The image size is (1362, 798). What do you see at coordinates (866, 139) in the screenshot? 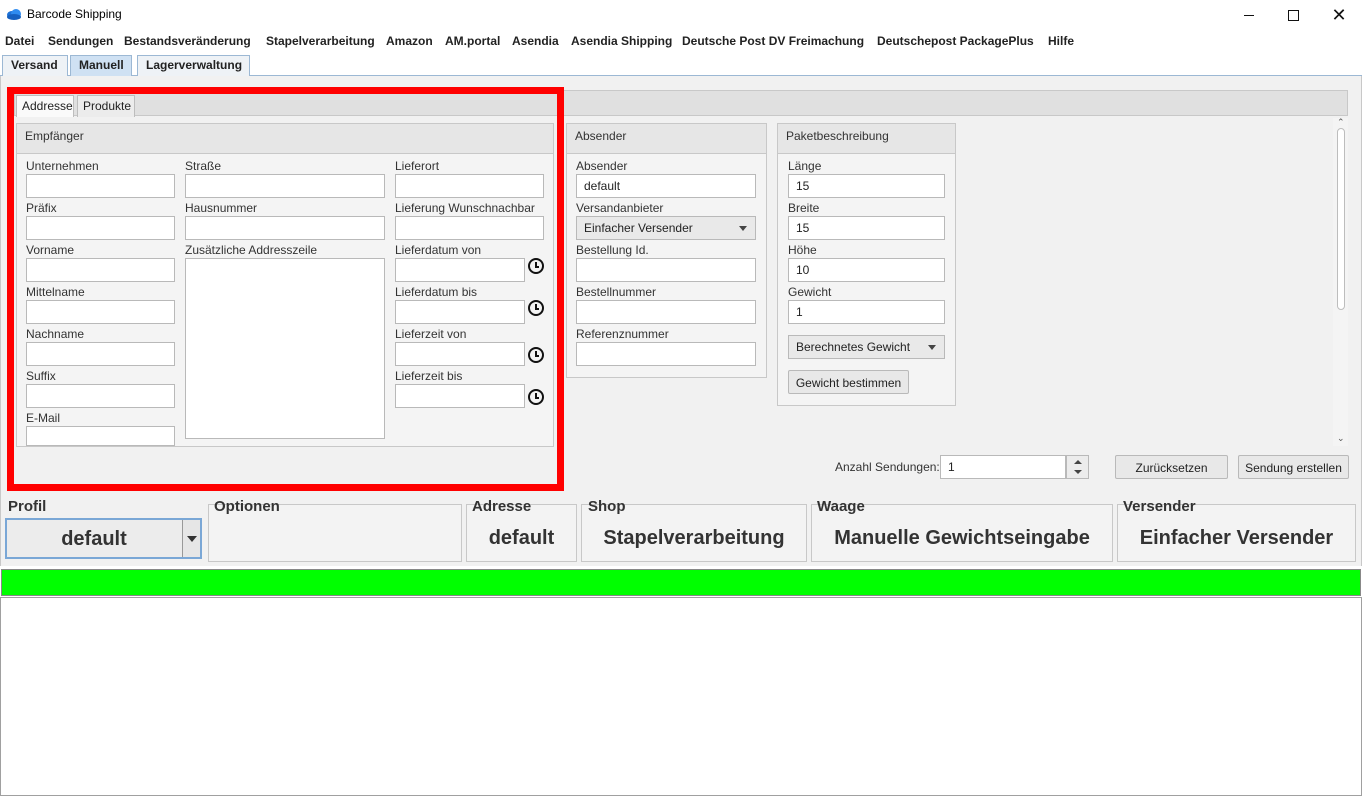
I see `paket-title: Paketbeschreibung` at bounding box center [866, 139].